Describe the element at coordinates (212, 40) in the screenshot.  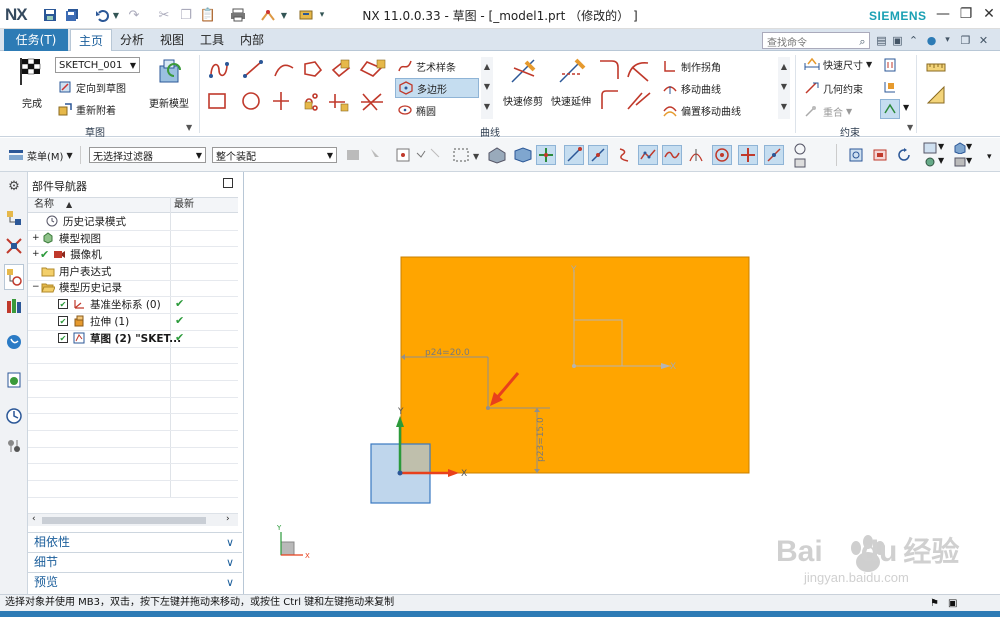
I see `tab-tools: 工具` at that location.